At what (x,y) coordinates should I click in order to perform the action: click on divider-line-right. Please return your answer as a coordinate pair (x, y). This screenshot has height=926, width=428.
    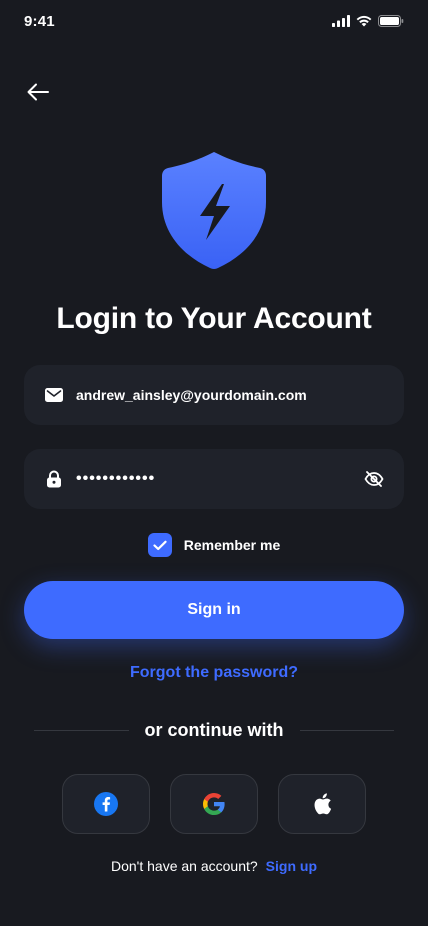
    Looking at the image, I should click on (346, 730).